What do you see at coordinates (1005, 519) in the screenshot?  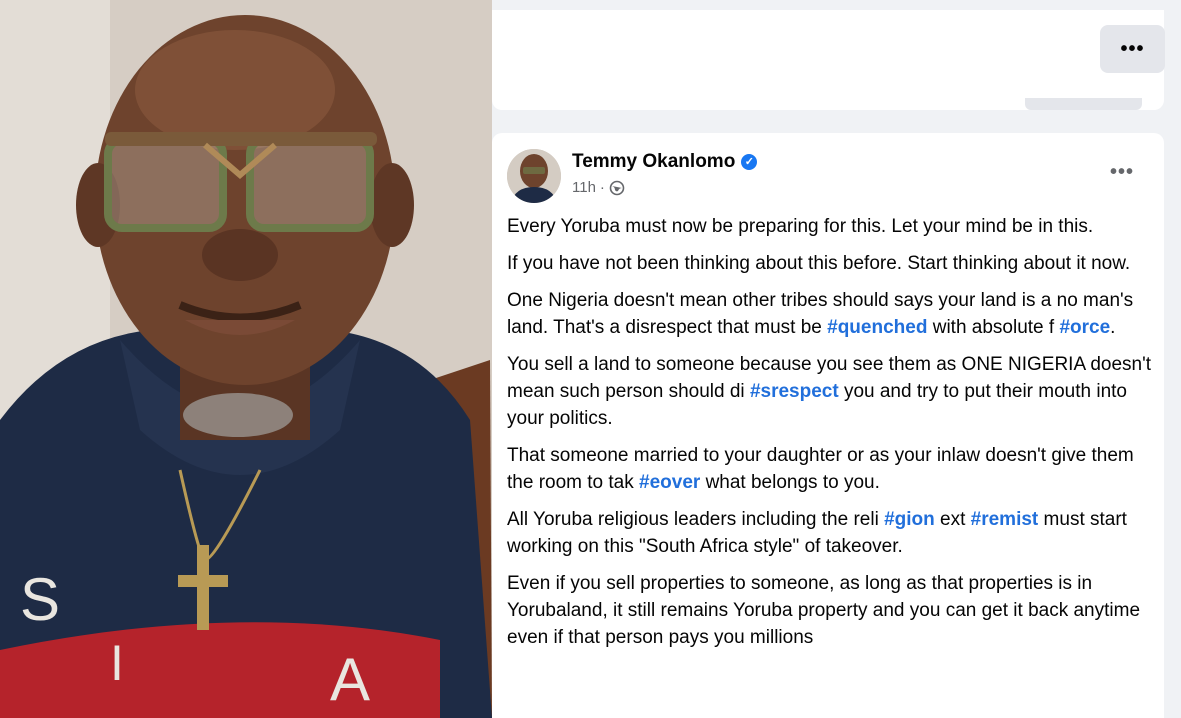 I see `hashtag-link: #remist` at bounding box center [1005, 519].